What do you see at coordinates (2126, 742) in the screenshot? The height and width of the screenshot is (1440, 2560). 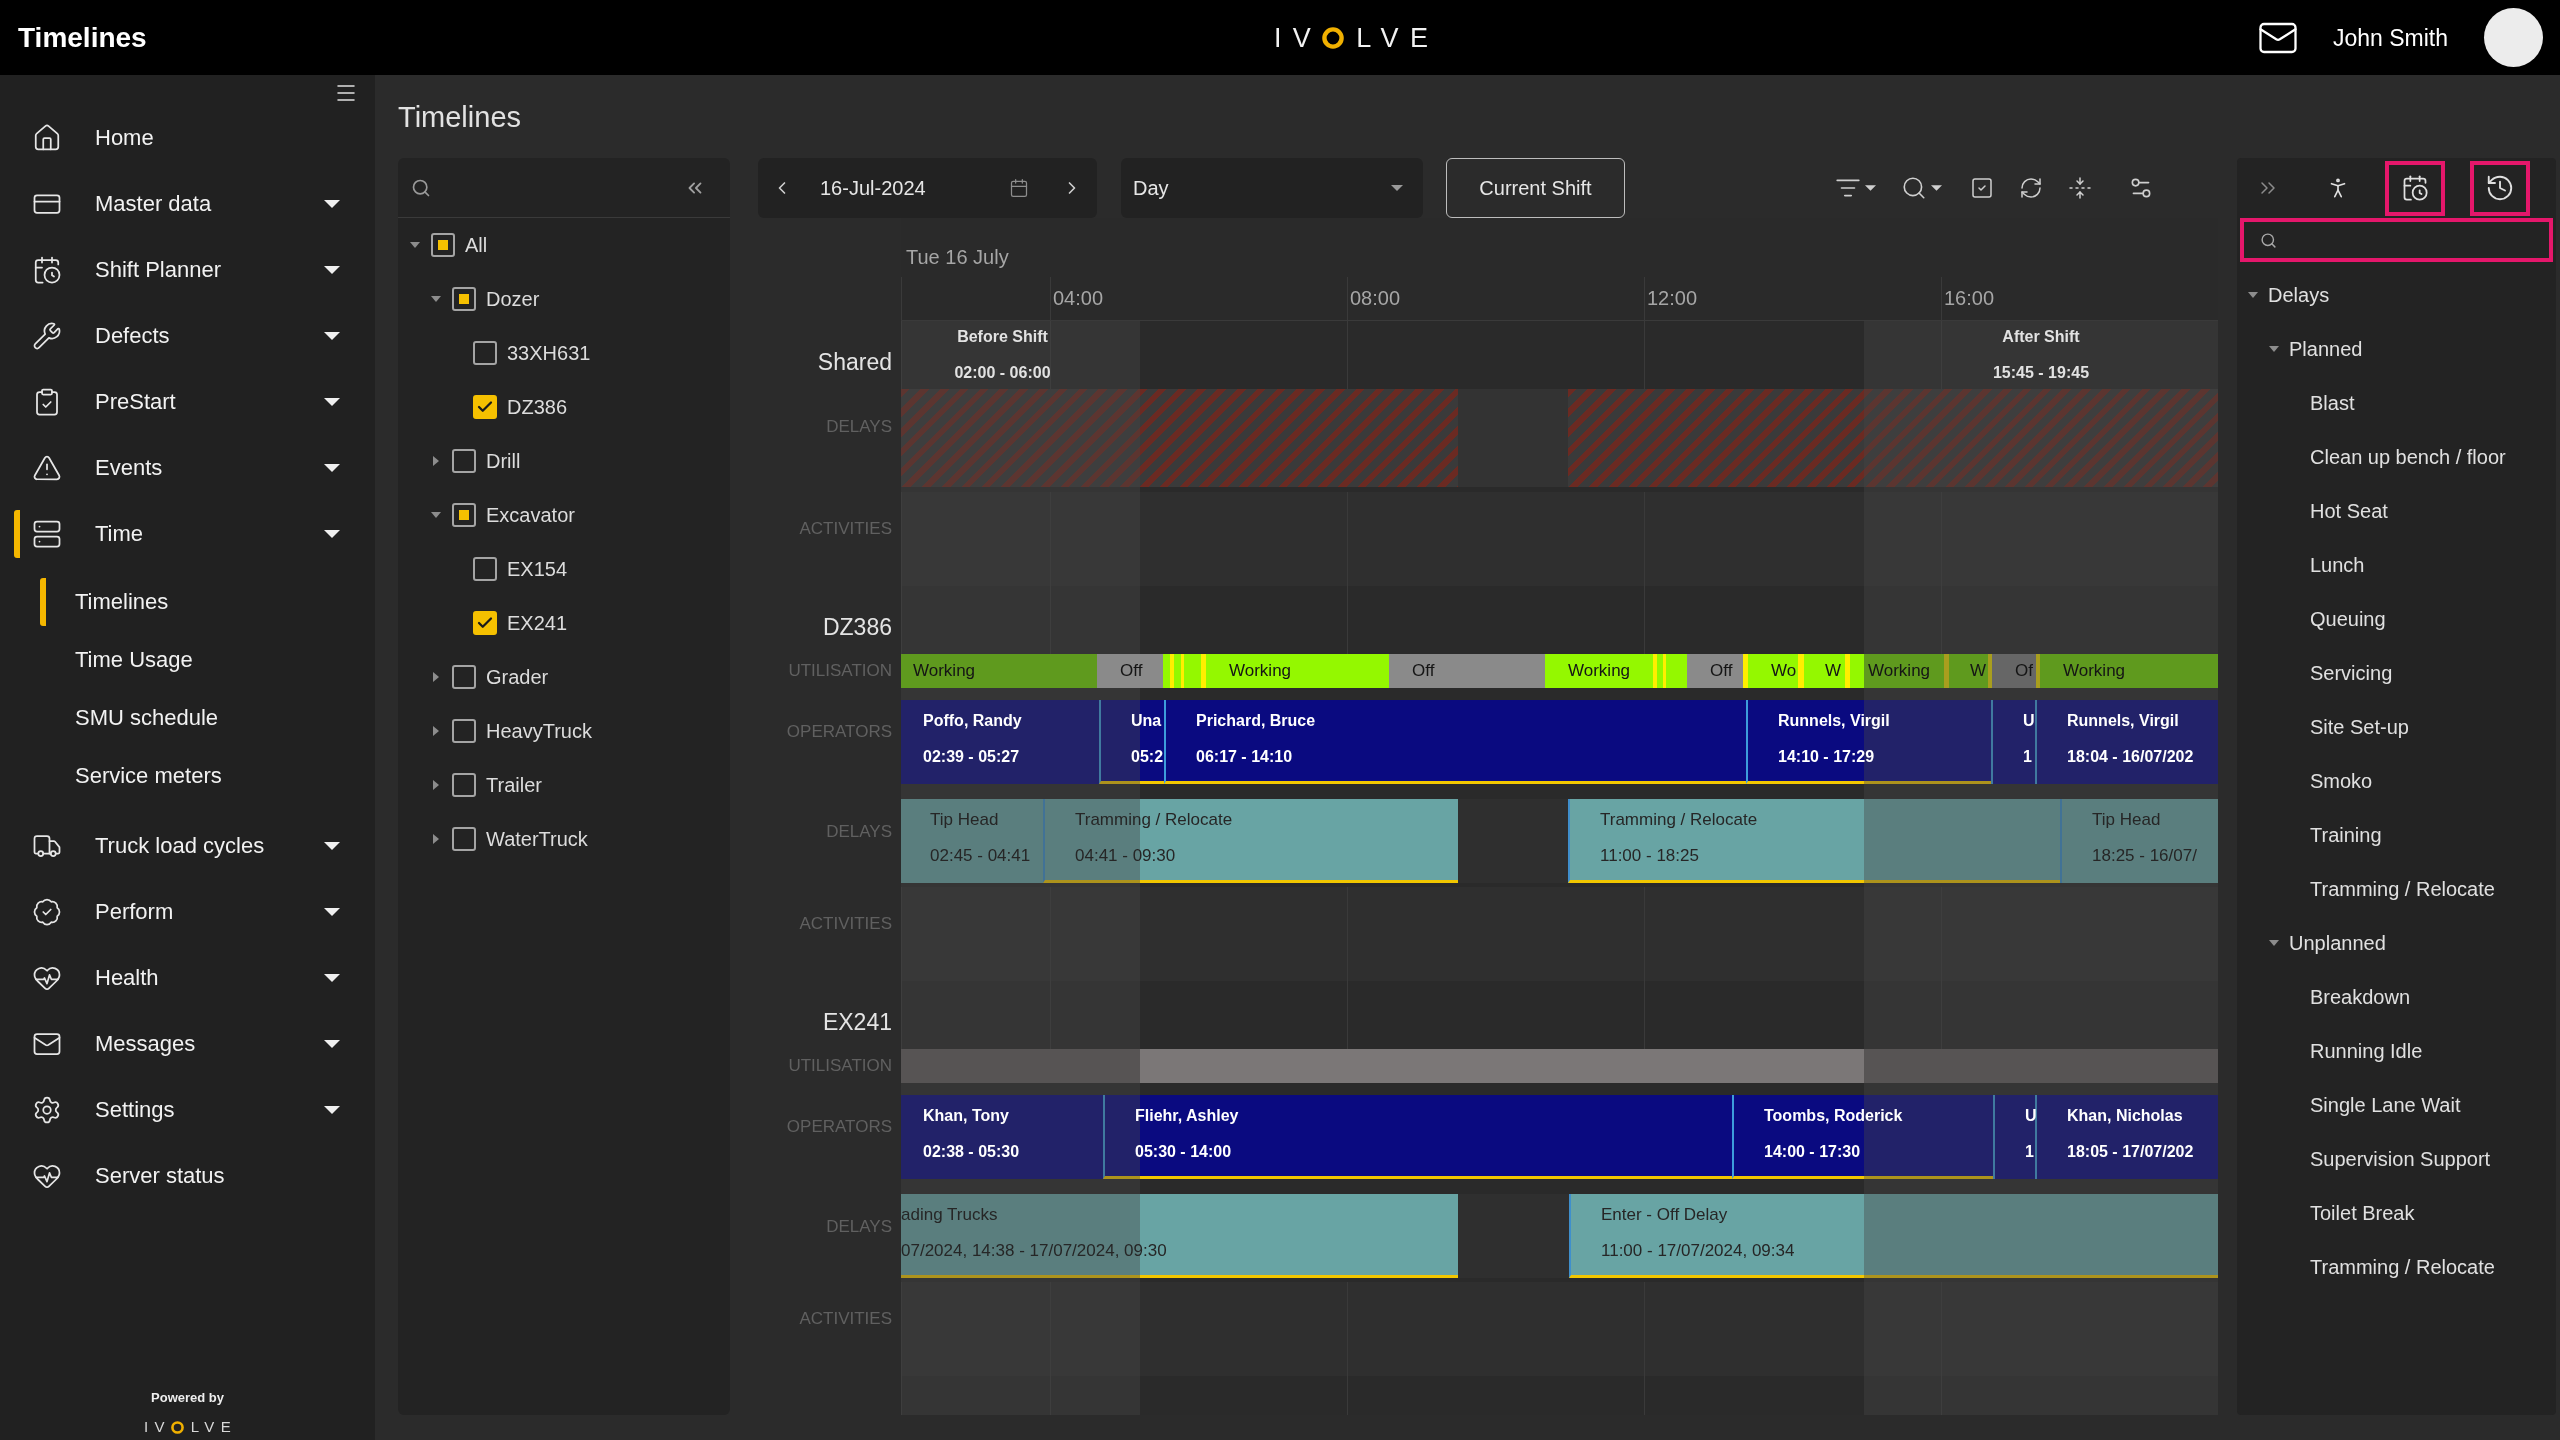 I see `operator-bar: Runnels, Virgil 18:04 - 16/07/202` at bounding box center [2126, 742].